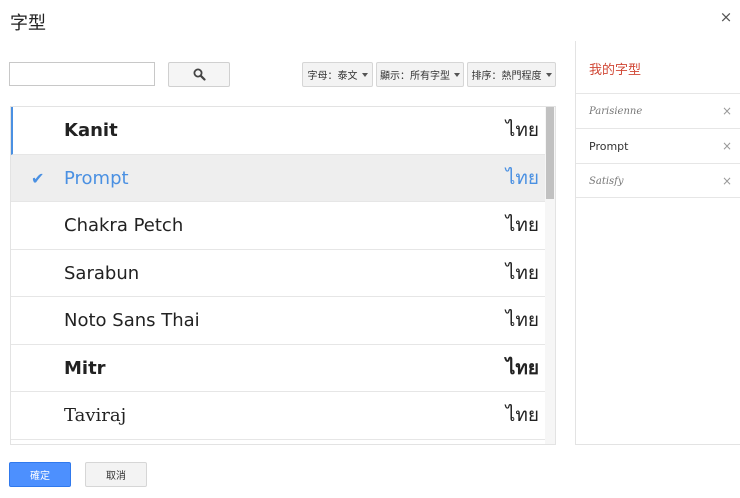 The image size is (740, 498). I want to click on check-icon: ✔, so click(38, 178).